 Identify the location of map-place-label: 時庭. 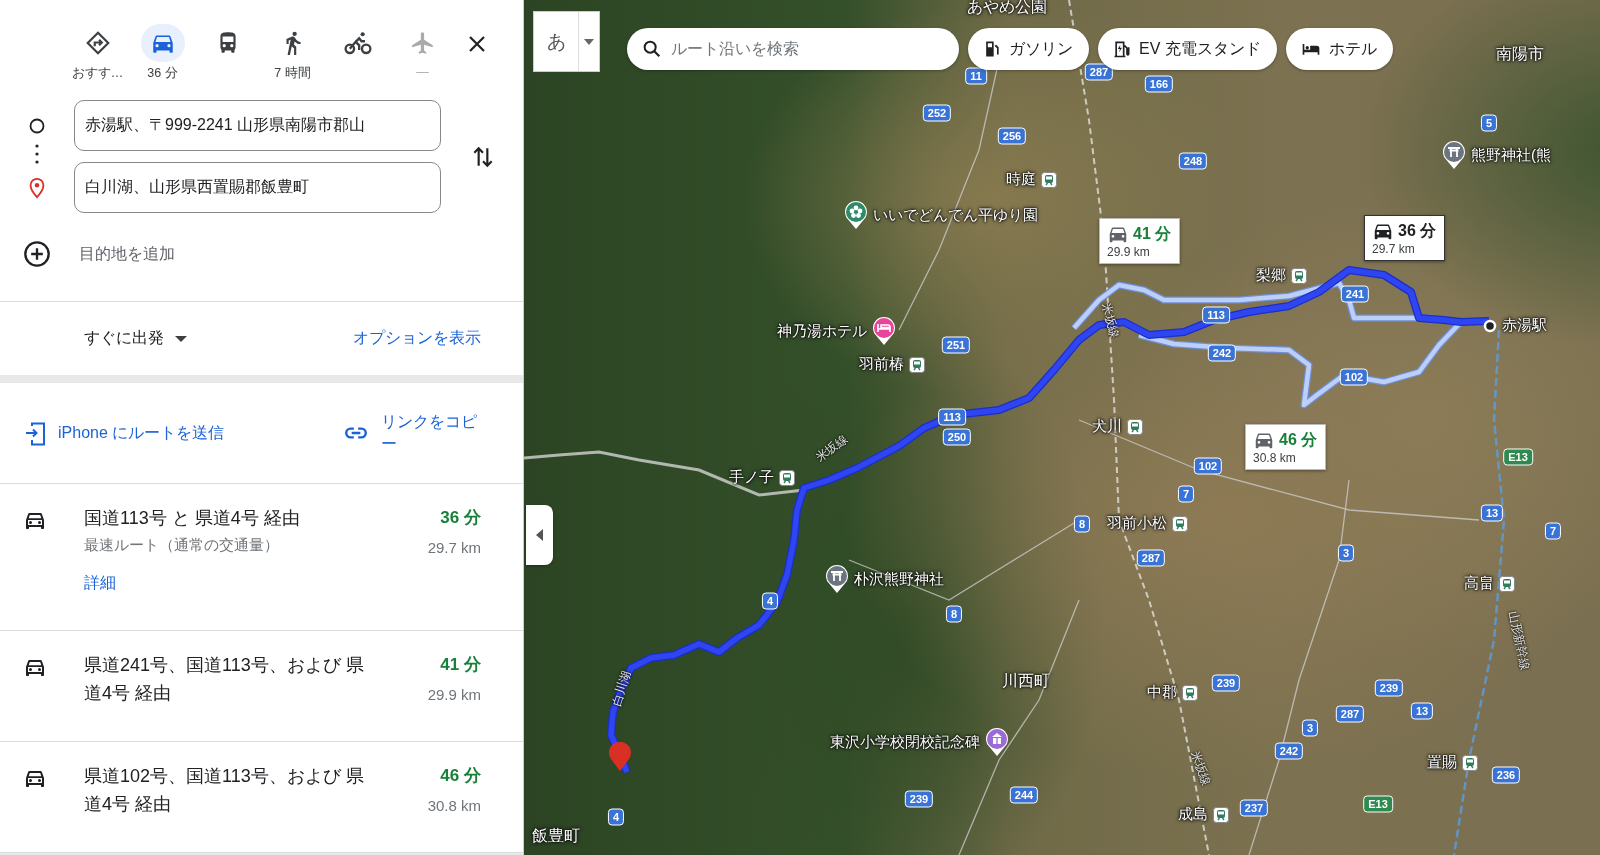
(1021, 179).